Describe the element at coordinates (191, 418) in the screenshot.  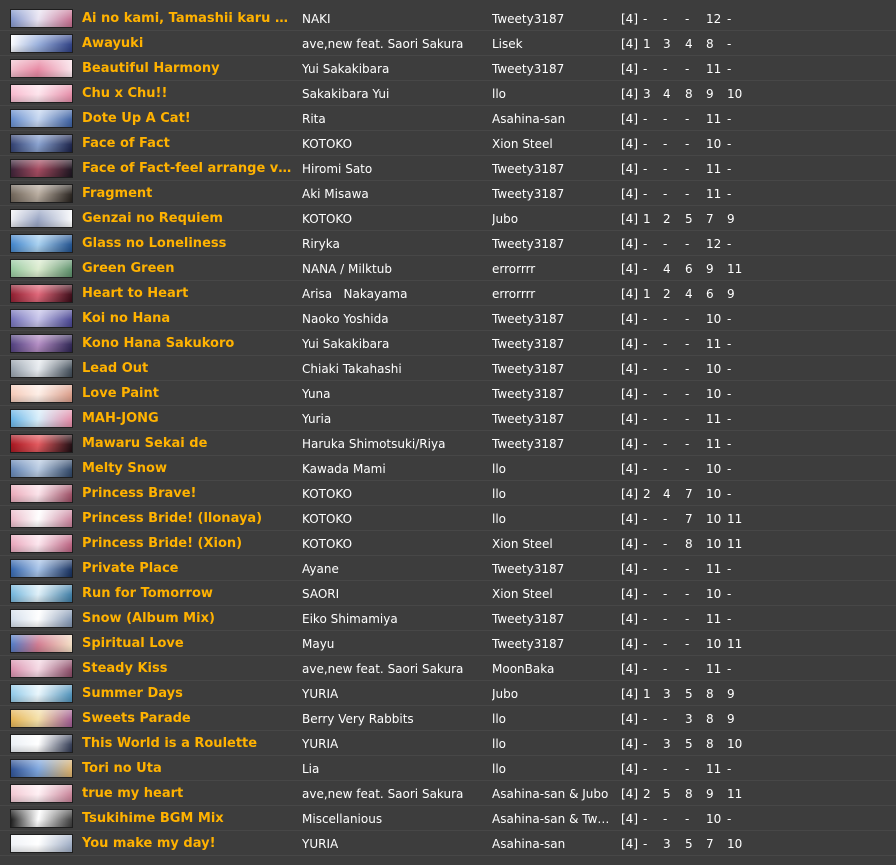
I see `song-title: MAH-JONG` at that location.